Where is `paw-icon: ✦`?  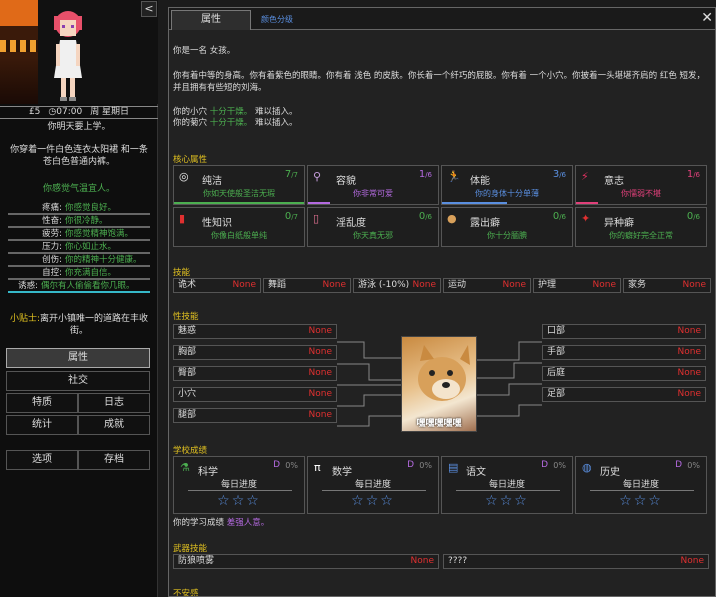
paw-icon: ✦ is located at coordinates (586, 218).